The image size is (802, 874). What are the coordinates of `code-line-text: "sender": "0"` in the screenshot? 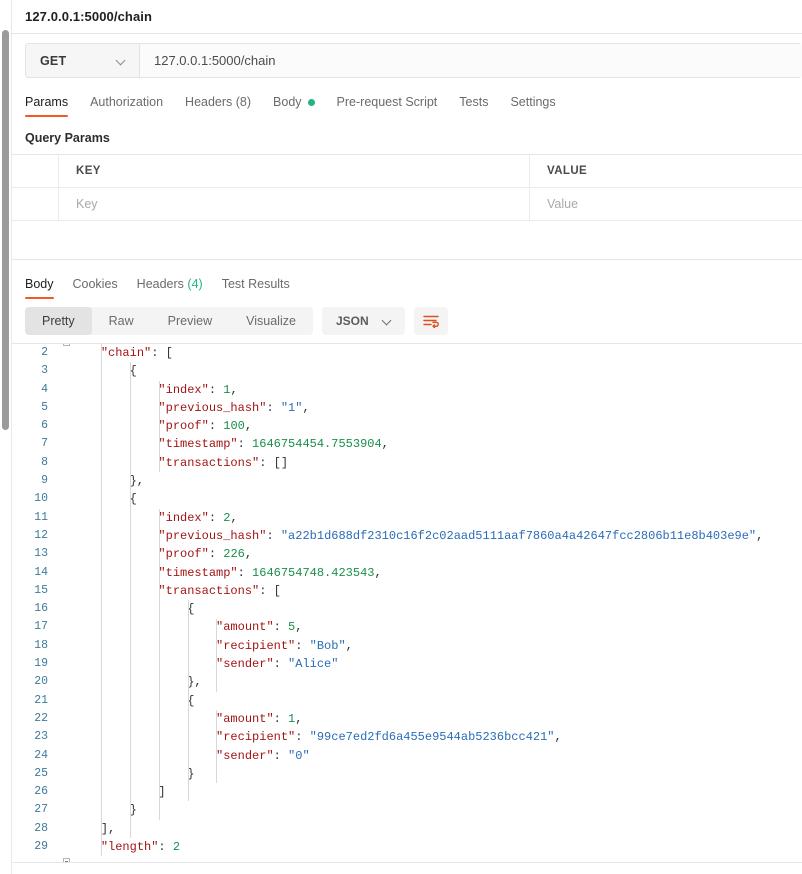 It's located at (263, 755).